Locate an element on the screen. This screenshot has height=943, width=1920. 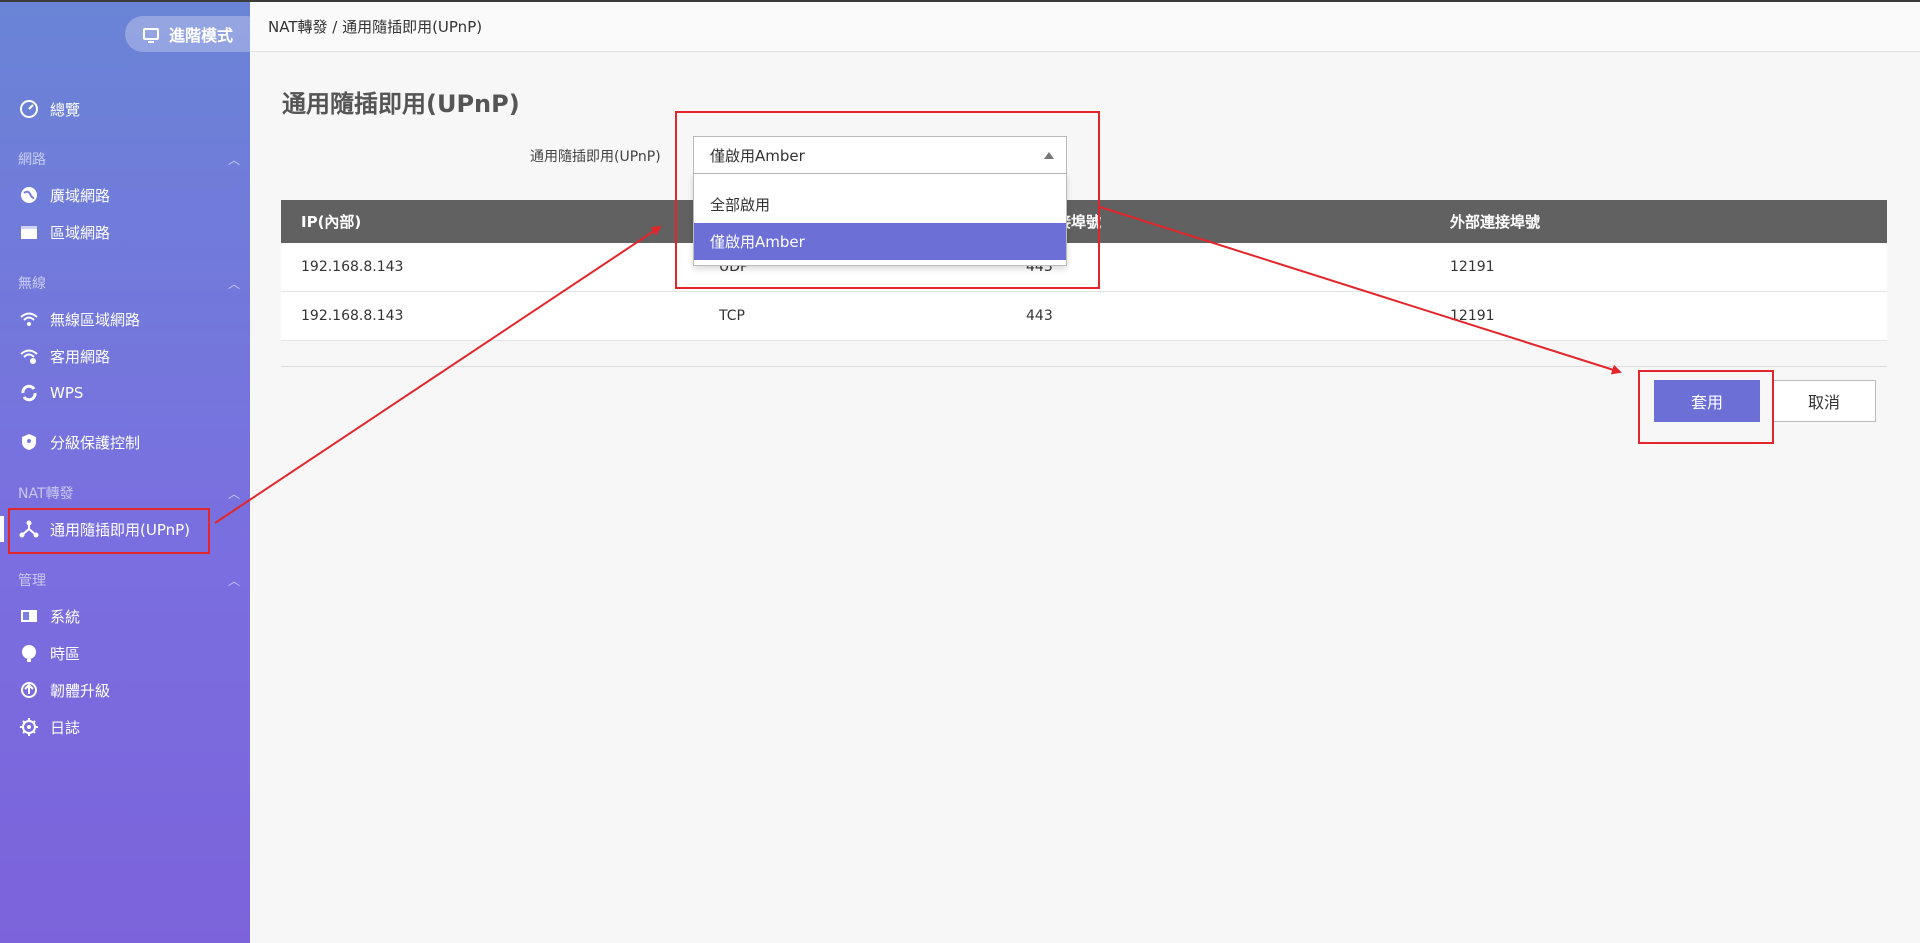
sidebar-item-label: 時區 is located at coordinates (65, 653).